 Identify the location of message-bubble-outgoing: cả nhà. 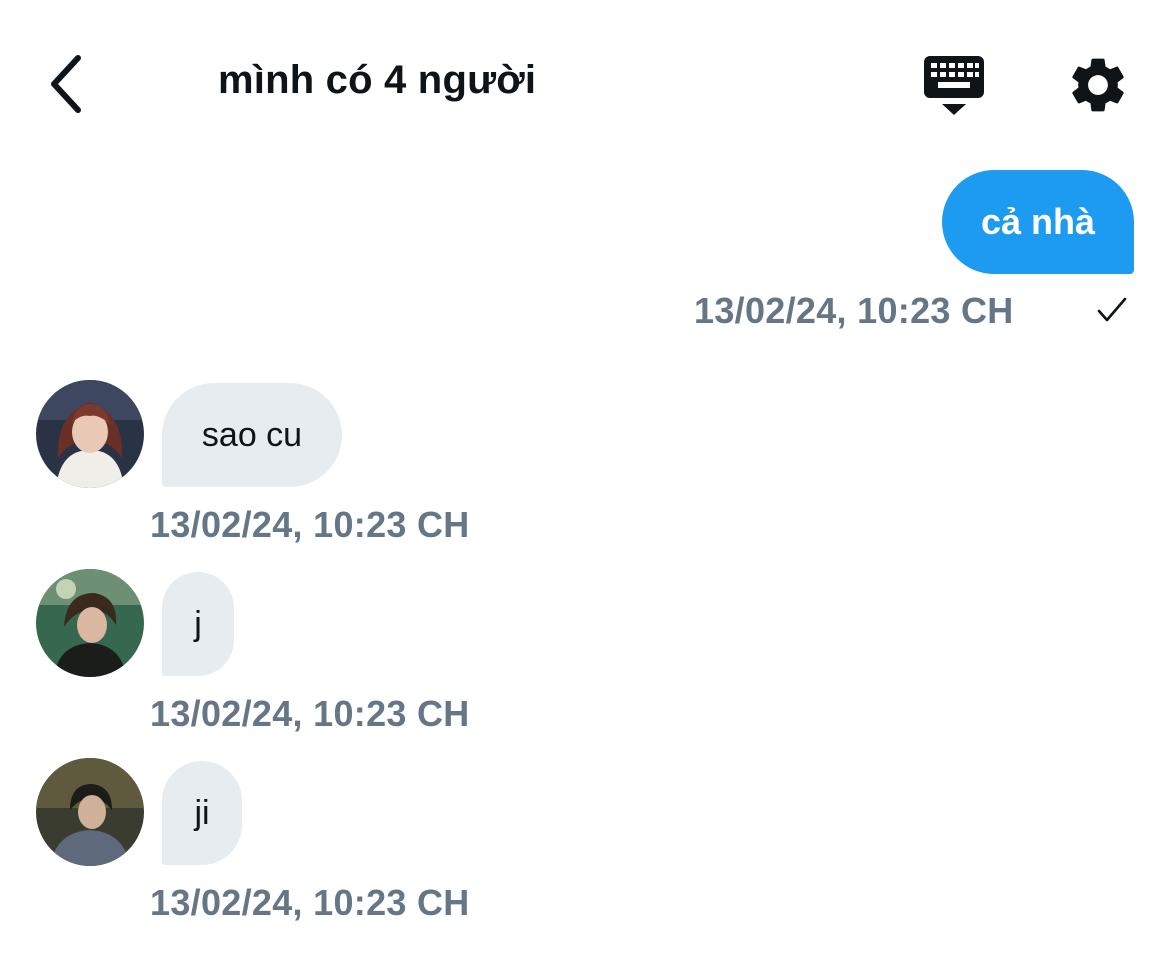
(1038, 222).